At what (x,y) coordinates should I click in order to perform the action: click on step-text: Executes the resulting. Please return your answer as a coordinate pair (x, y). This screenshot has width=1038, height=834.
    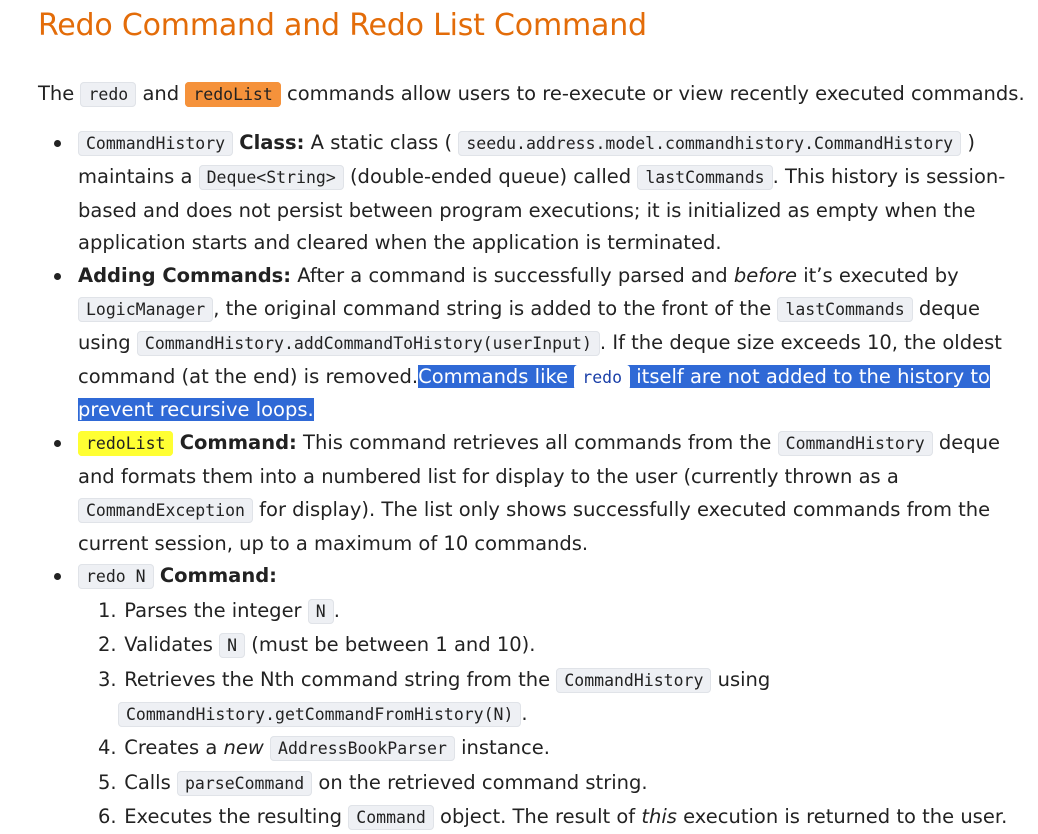
    Looking at the image, I should click on (233, 816).